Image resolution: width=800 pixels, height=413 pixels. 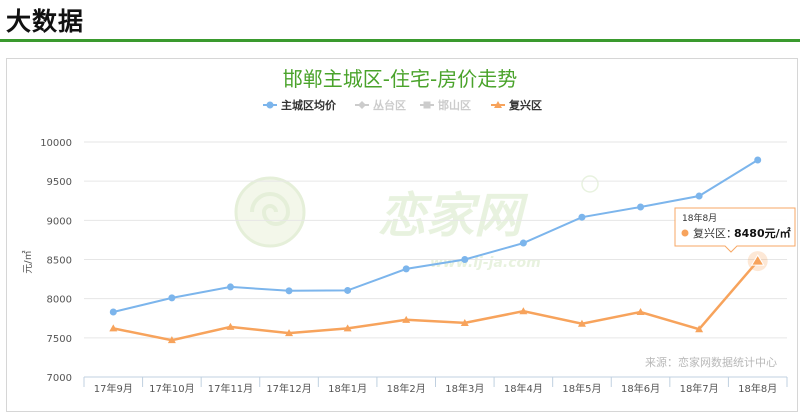 I want to click on x-tick-label: 18年1月, so click(x=347, y=388).